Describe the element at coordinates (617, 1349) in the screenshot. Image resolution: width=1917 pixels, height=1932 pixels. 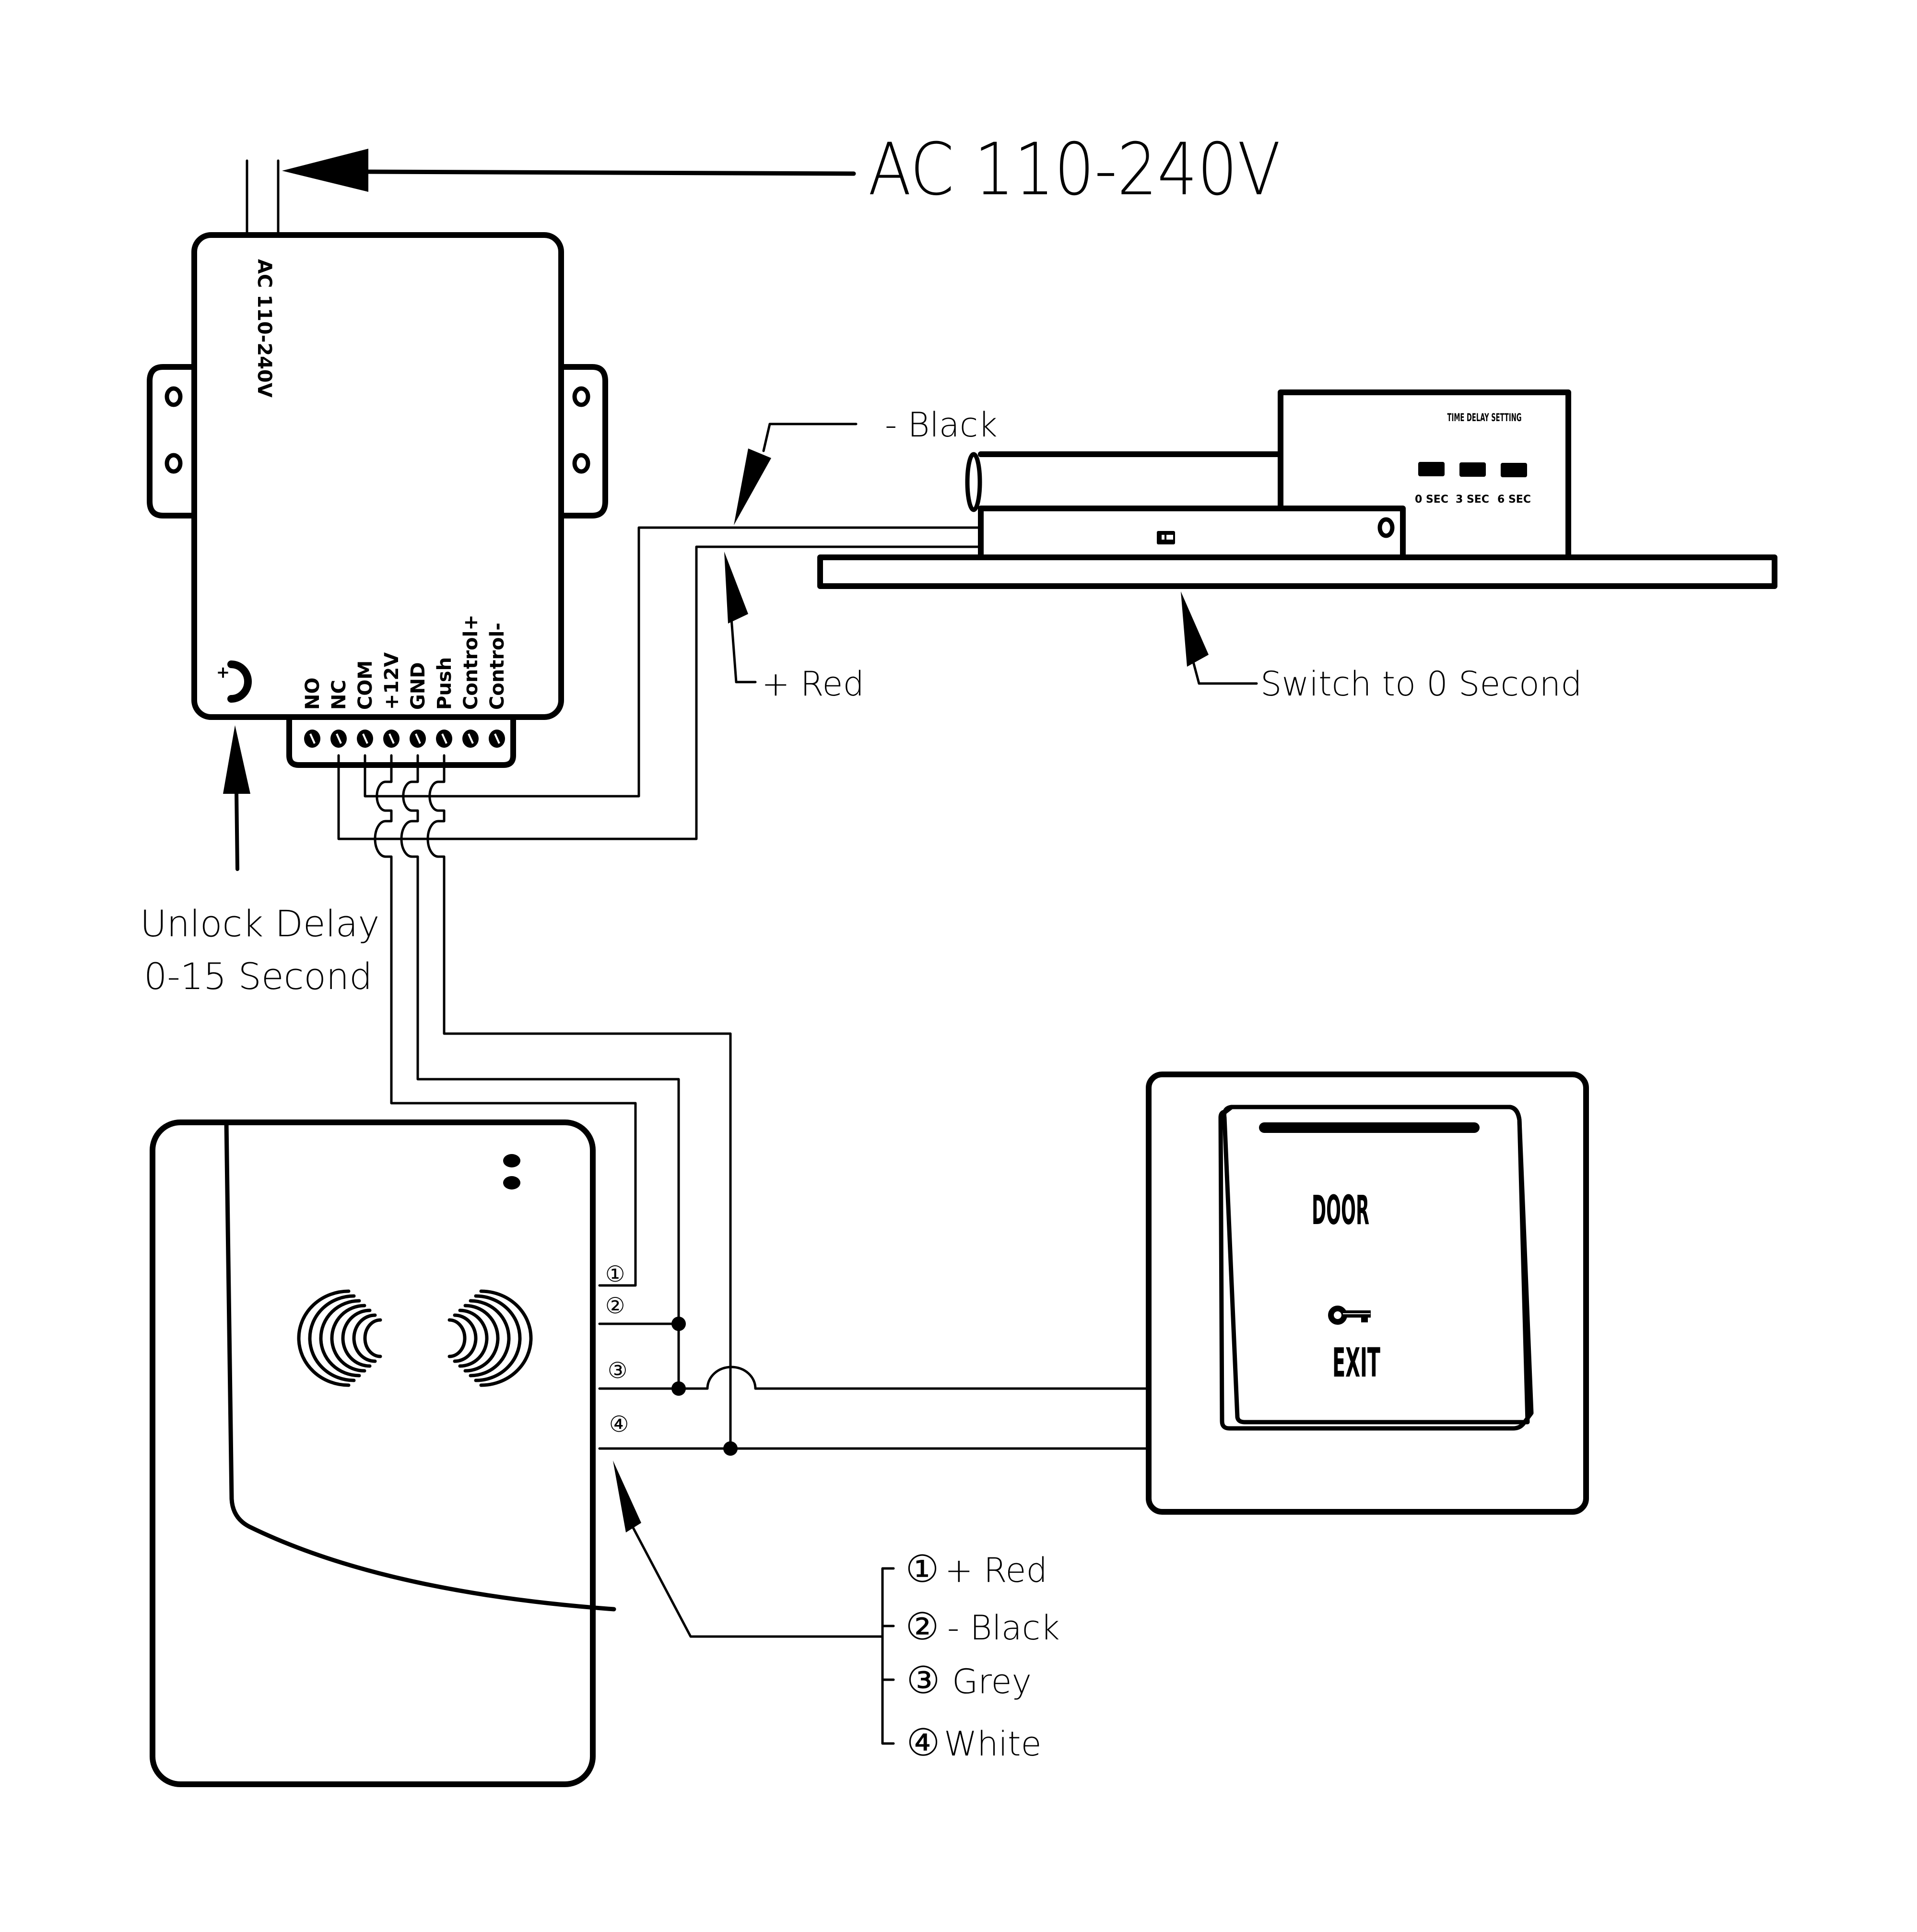
I see `reader-terminal-marks: ① ② ③ ④` at that location.